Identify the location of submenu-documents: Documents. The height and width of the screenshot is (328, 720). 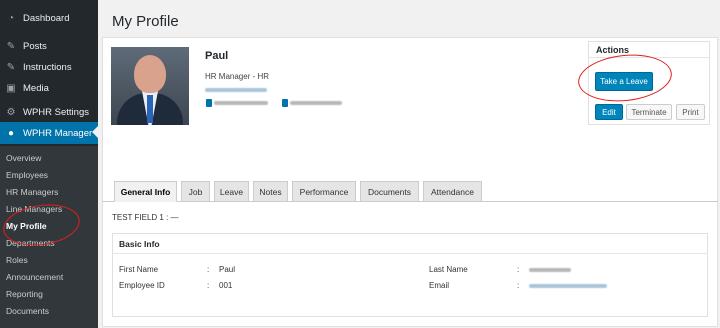
(27, 311).